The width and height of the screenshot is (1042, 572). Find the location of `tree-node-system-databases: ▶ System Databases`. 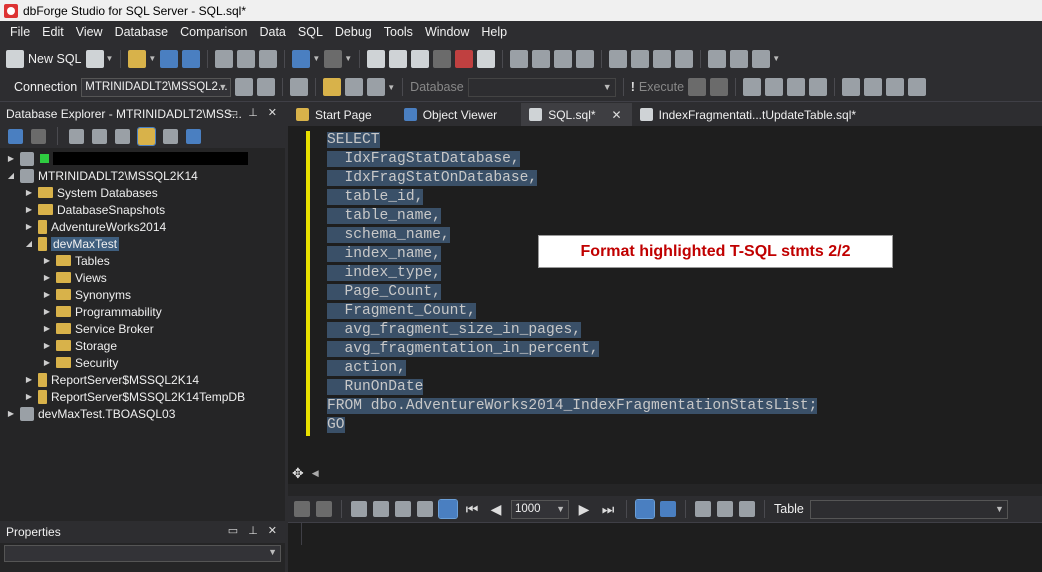

tree-node-system-databases: ▶ System Databases is located at coordinates (142, 192).